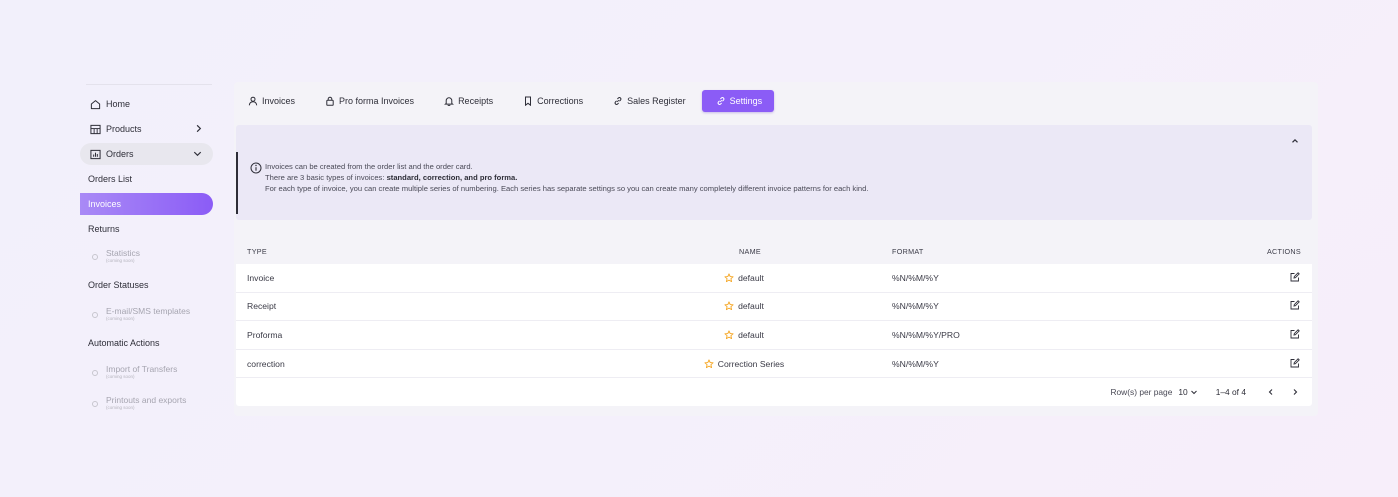 Image resolution: width=1398 pixels, height=497 pixels. What do you see at coordinates (118, 104) in the screenshot?
I see `sidebar-item-label: Home` at bounding box center [118, 104].